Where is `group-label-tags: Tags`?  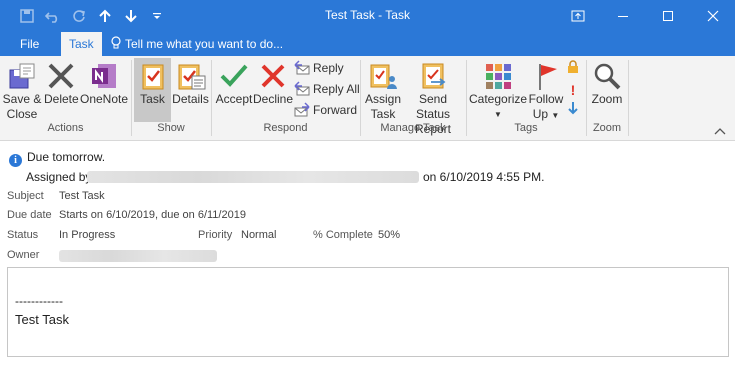 group-label-tags: Tags is located at coordinates (526, 128).